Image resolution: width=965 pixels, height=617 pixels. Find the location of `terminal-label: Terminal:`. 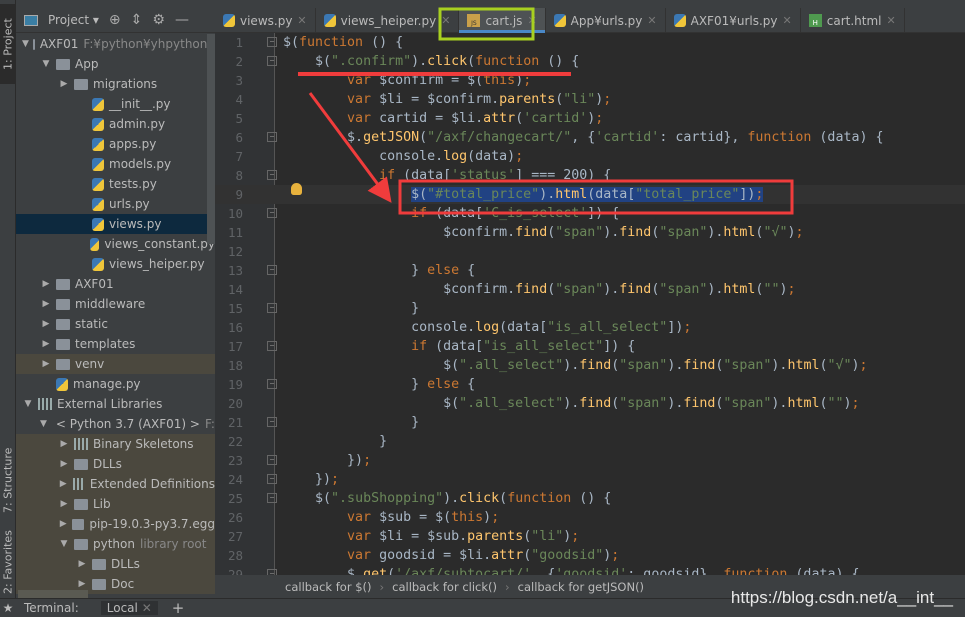

terminal-label: Terminal: is located at coordinates (51, 608).